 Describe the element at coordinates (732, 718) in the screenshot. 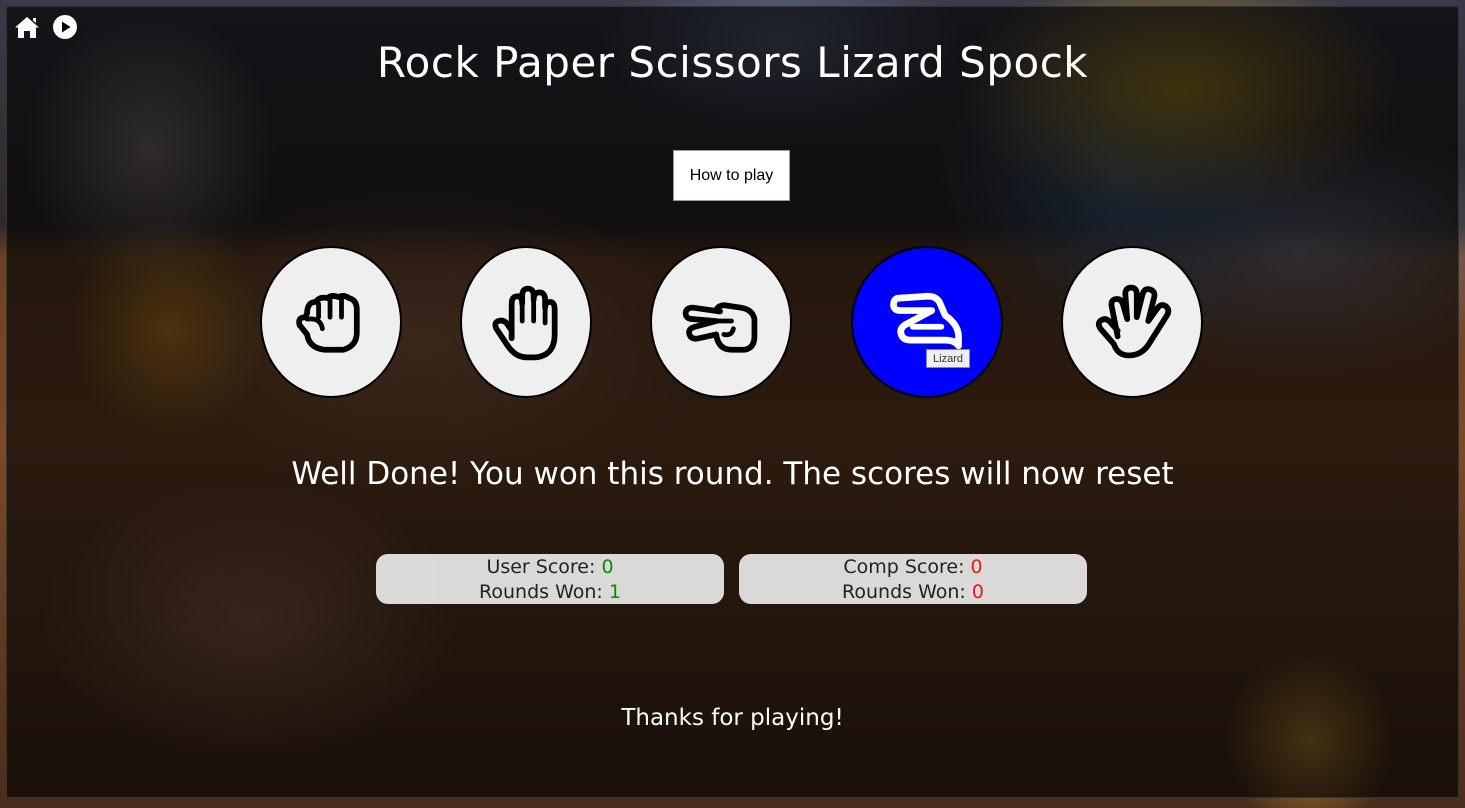

I see `footer-message: Thanks for playing!` at that location.